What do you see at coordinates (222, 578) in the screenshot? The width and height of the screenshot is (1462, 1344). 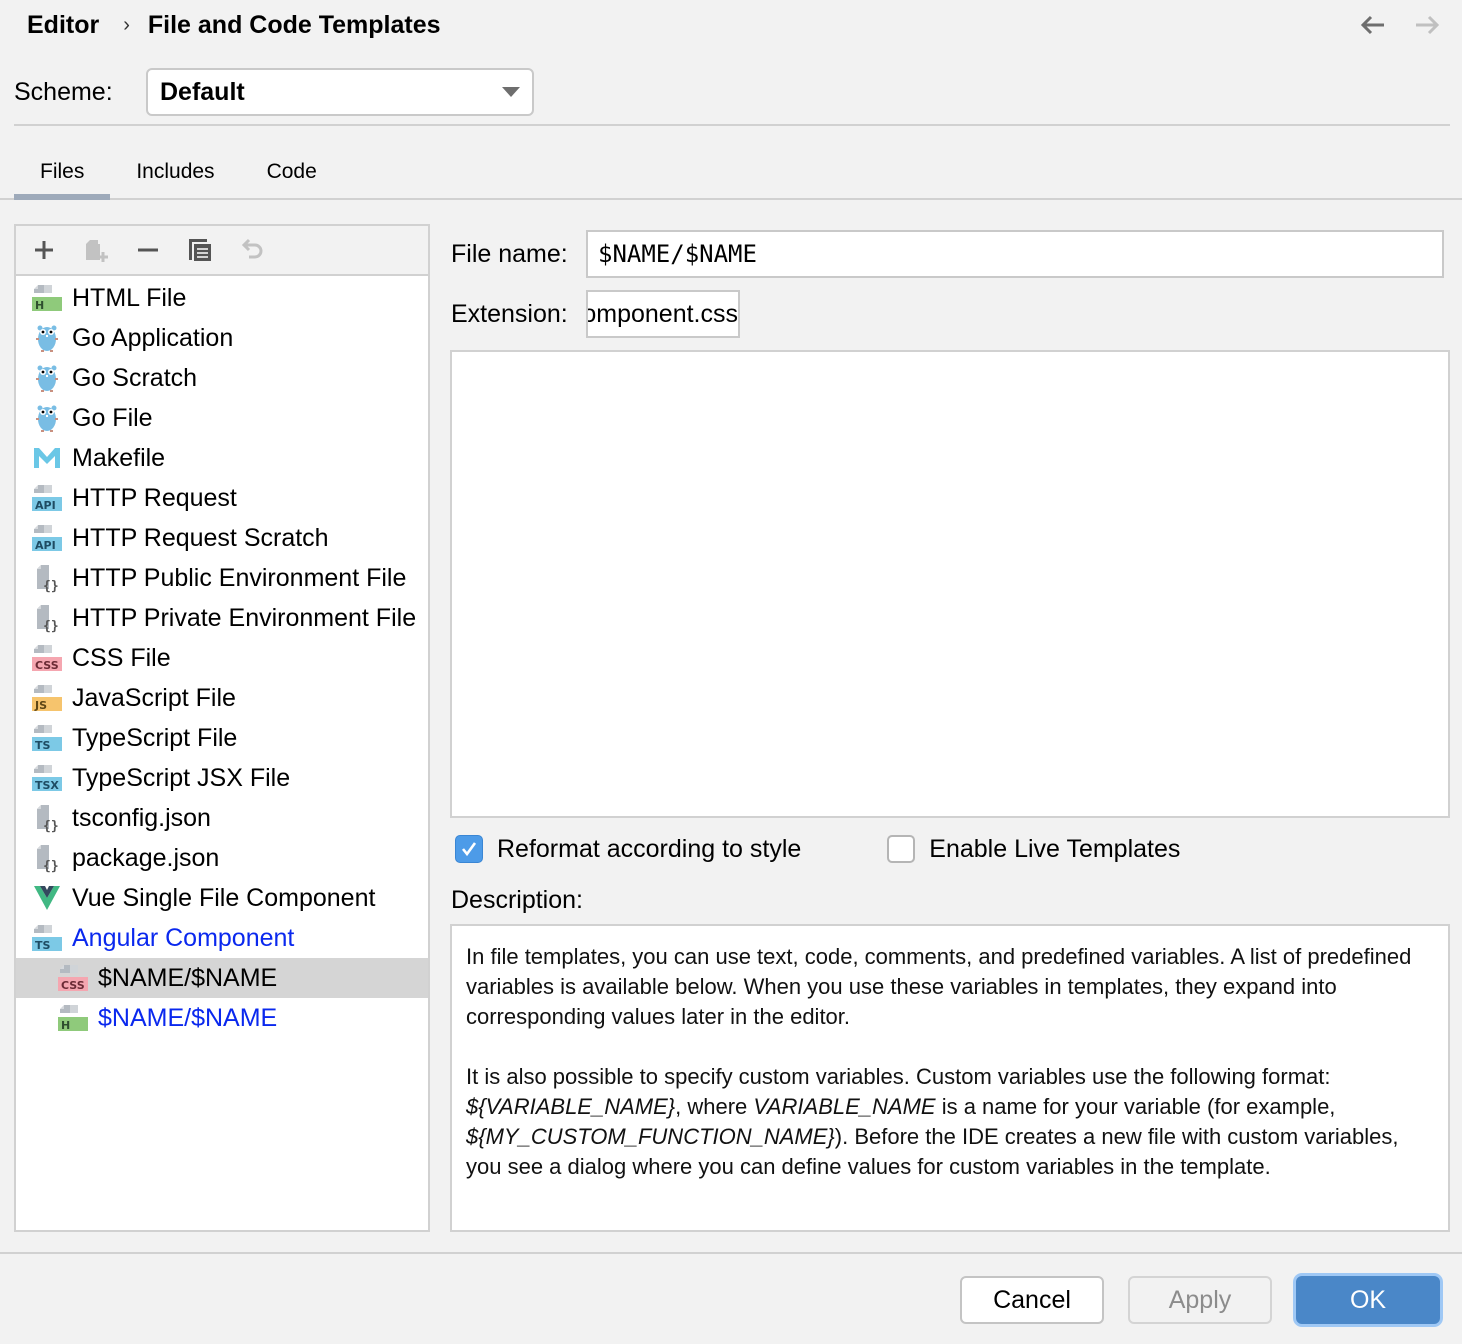 I see `template-item: {} HTTP Public Environment File` at bounding box center [222, 578].